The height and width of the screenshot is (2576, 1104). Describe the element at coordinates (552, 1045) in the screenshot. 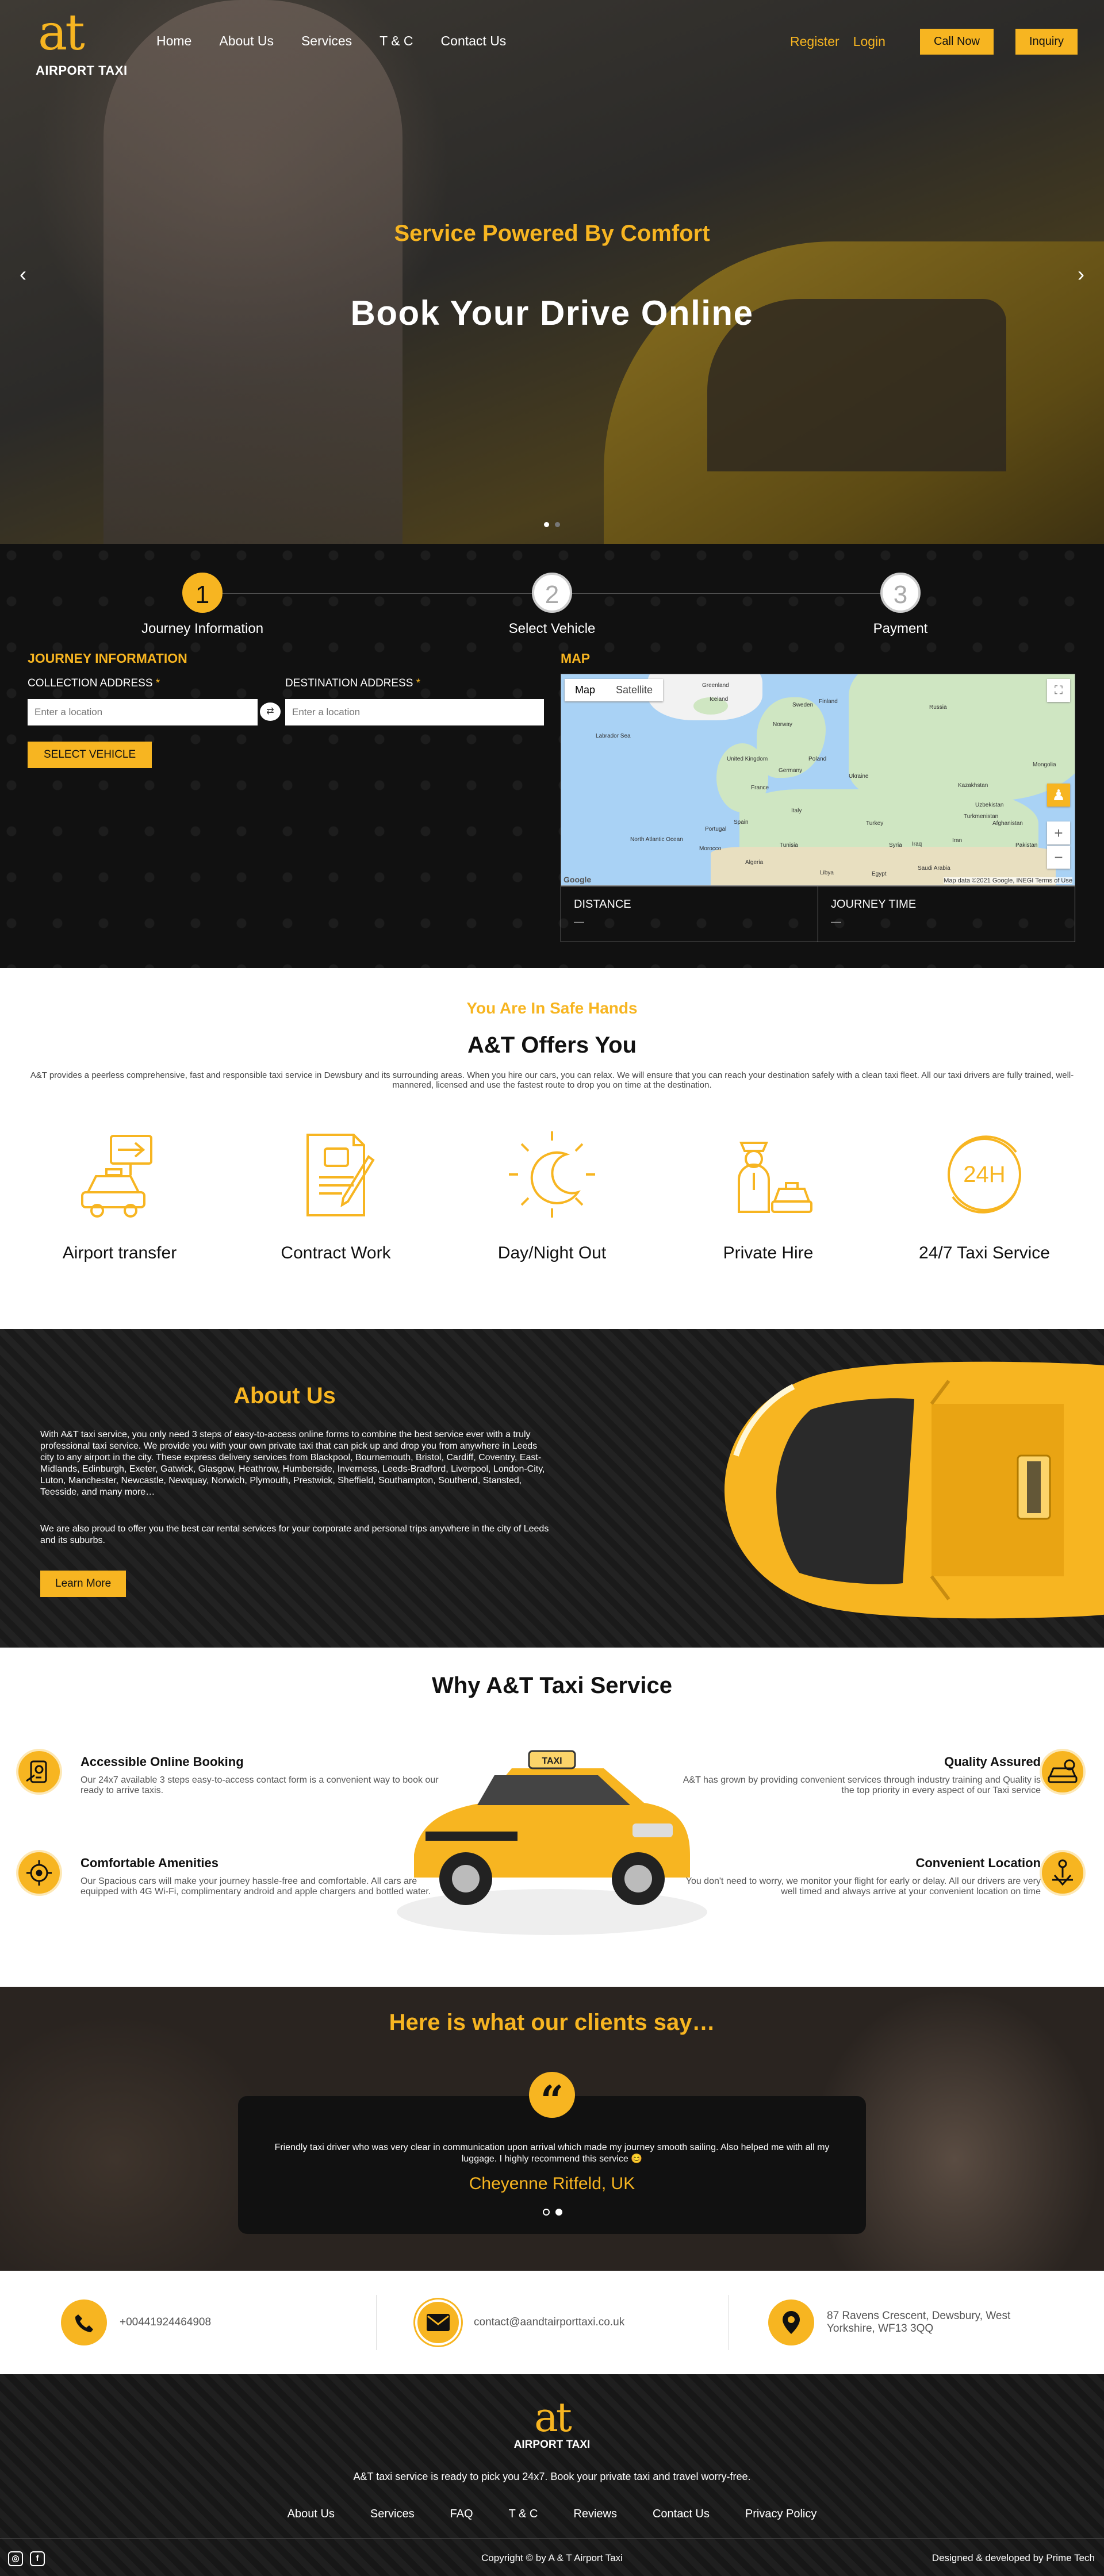

I see `offers-title: A&T Offers You` at that location.